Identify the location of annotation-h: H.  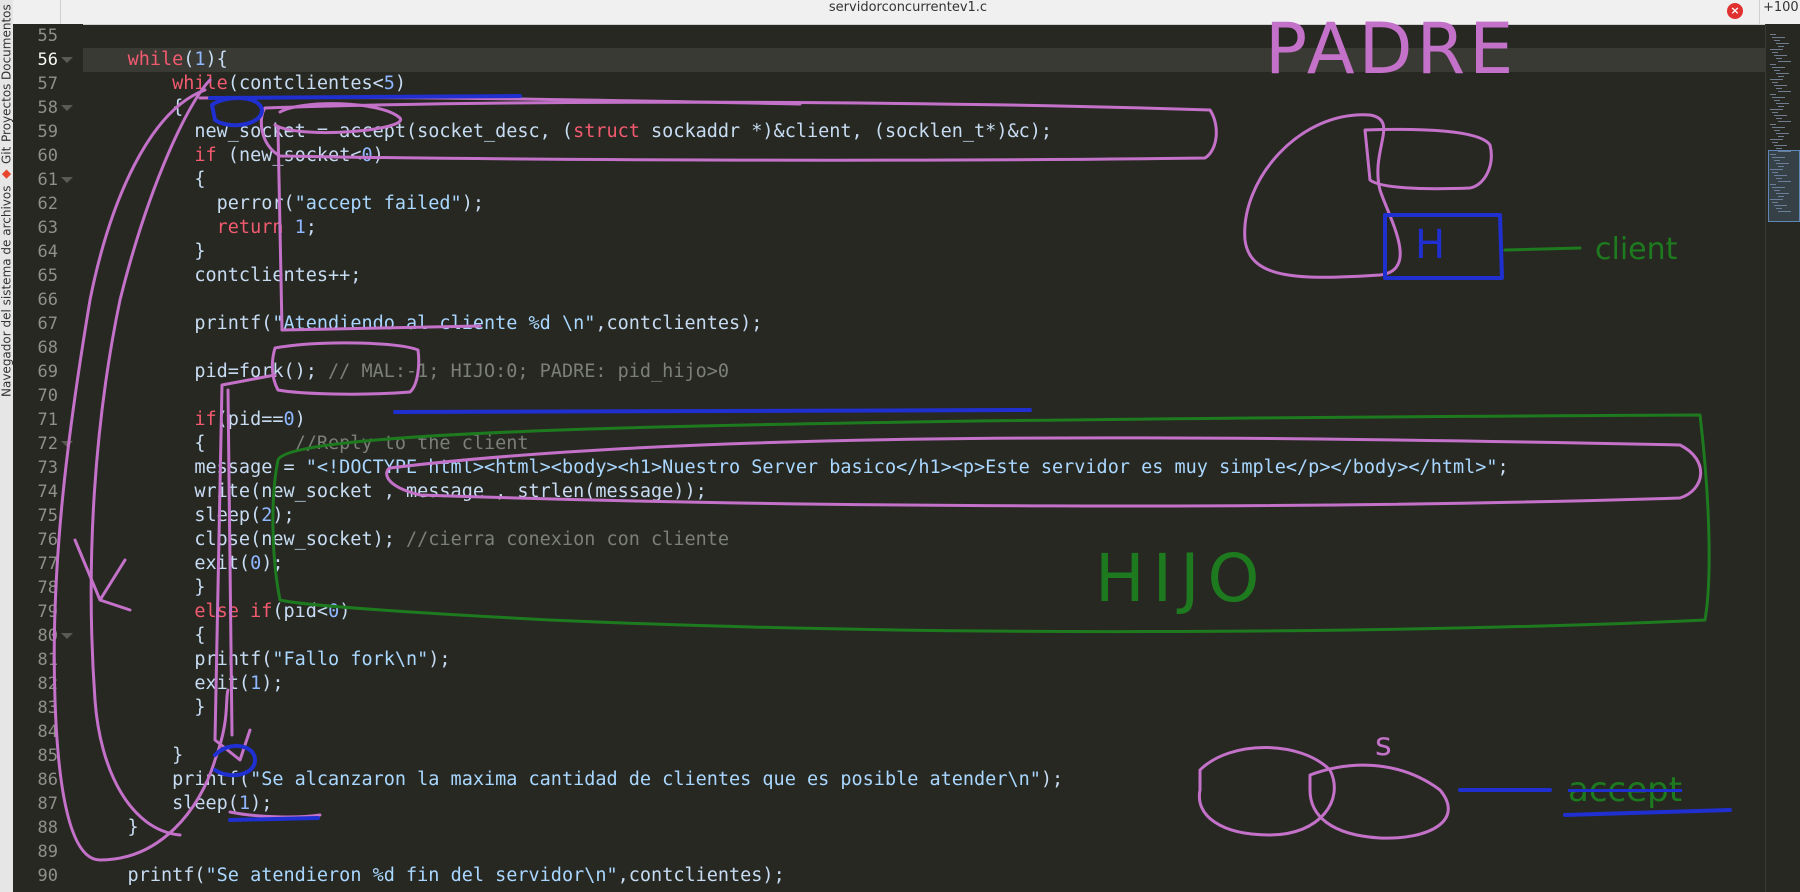
(1430, 245).